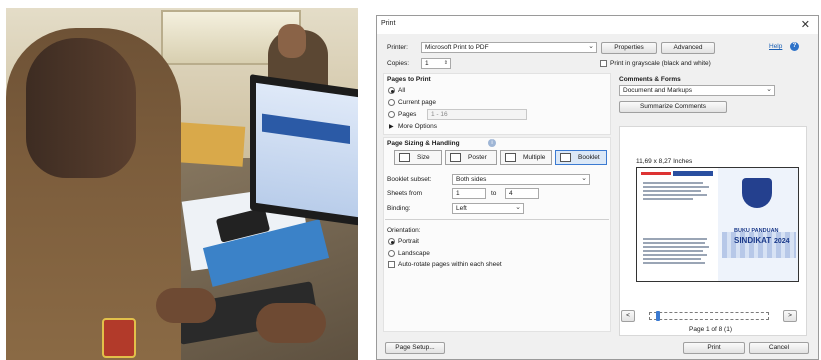 The height and width of the screenshot is (360, 821). What do you see at coordinates (488, 208) in the screenshot?
I see `binding-select: Left ⌄` at bounding box center [488, 208].